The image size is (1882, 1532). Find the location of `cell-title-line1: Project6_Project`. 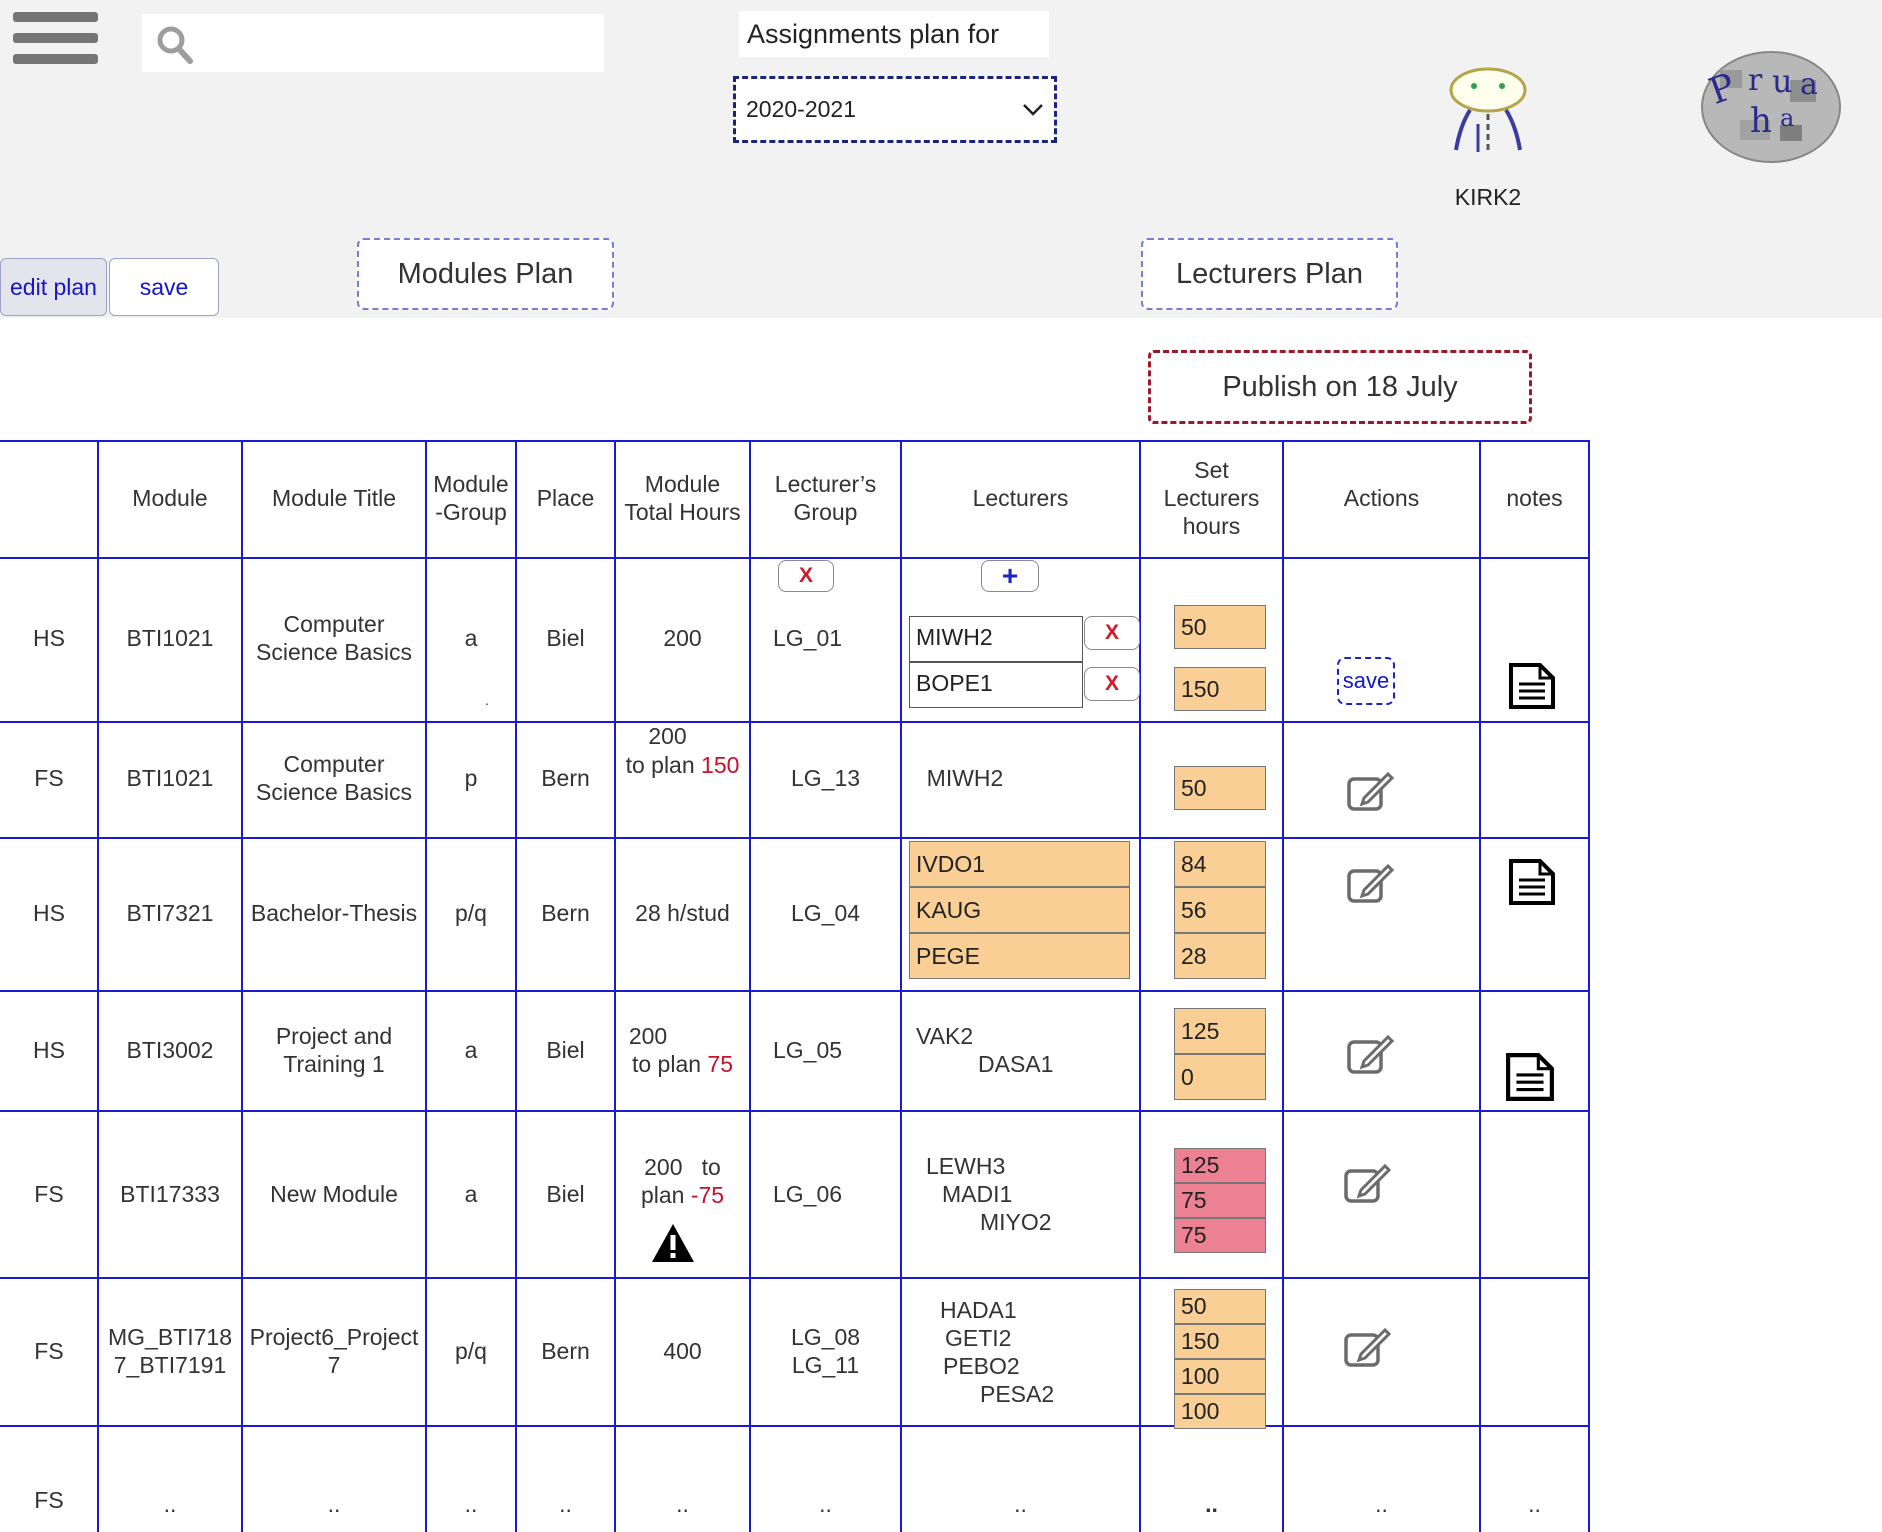

cell-title-line1: Project6_Project is located at coordinates (334, 1337).